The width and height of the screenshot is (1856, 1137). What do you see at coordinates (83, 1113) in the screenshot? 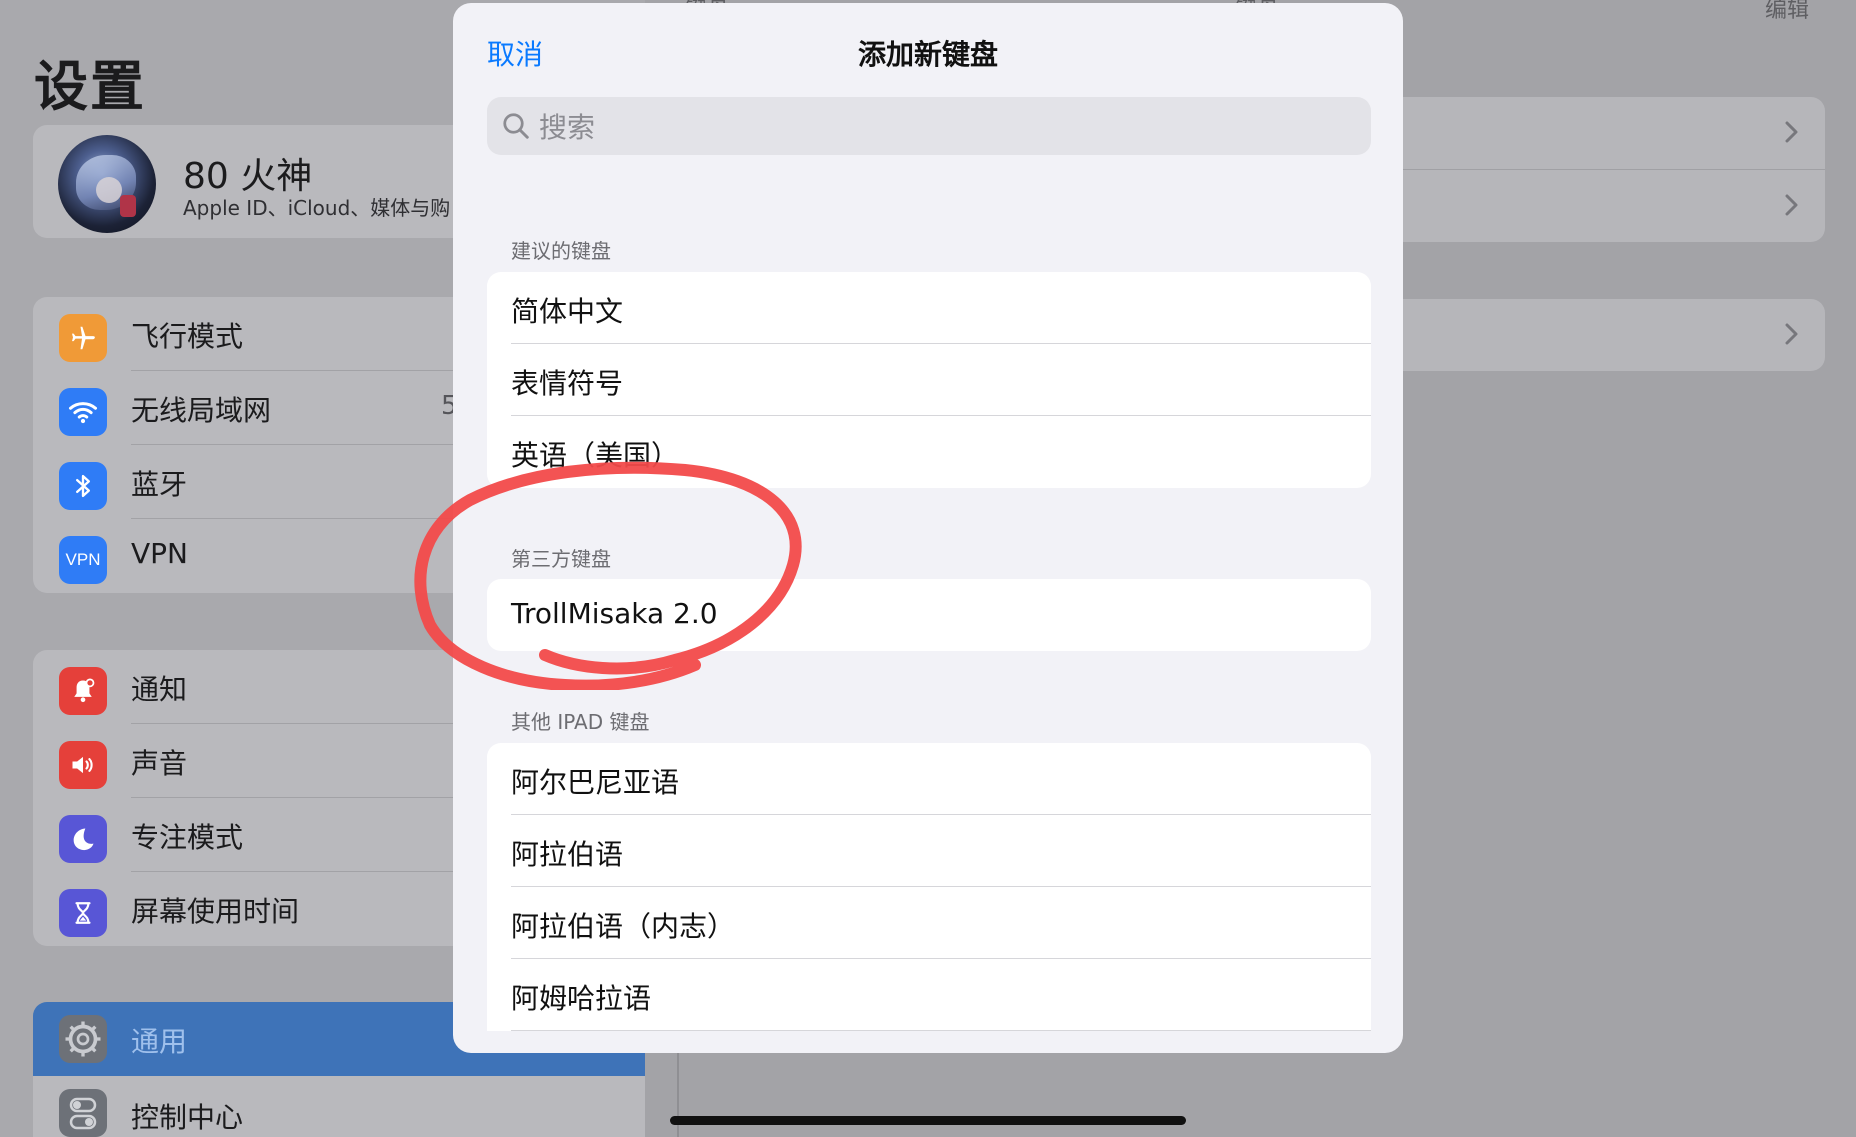
I see `toggles-icon` at bounding box center [83, 1113].